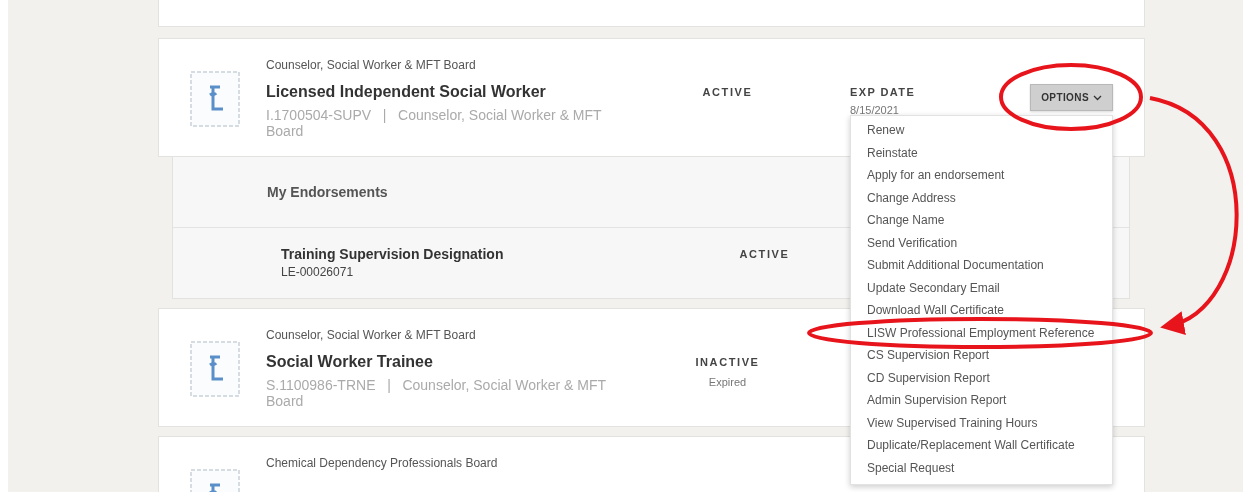  What do you see at coordinates (892, 153) in the screenshot?
I see `menu-item: Reinstate` at bounding box center [892, 153].